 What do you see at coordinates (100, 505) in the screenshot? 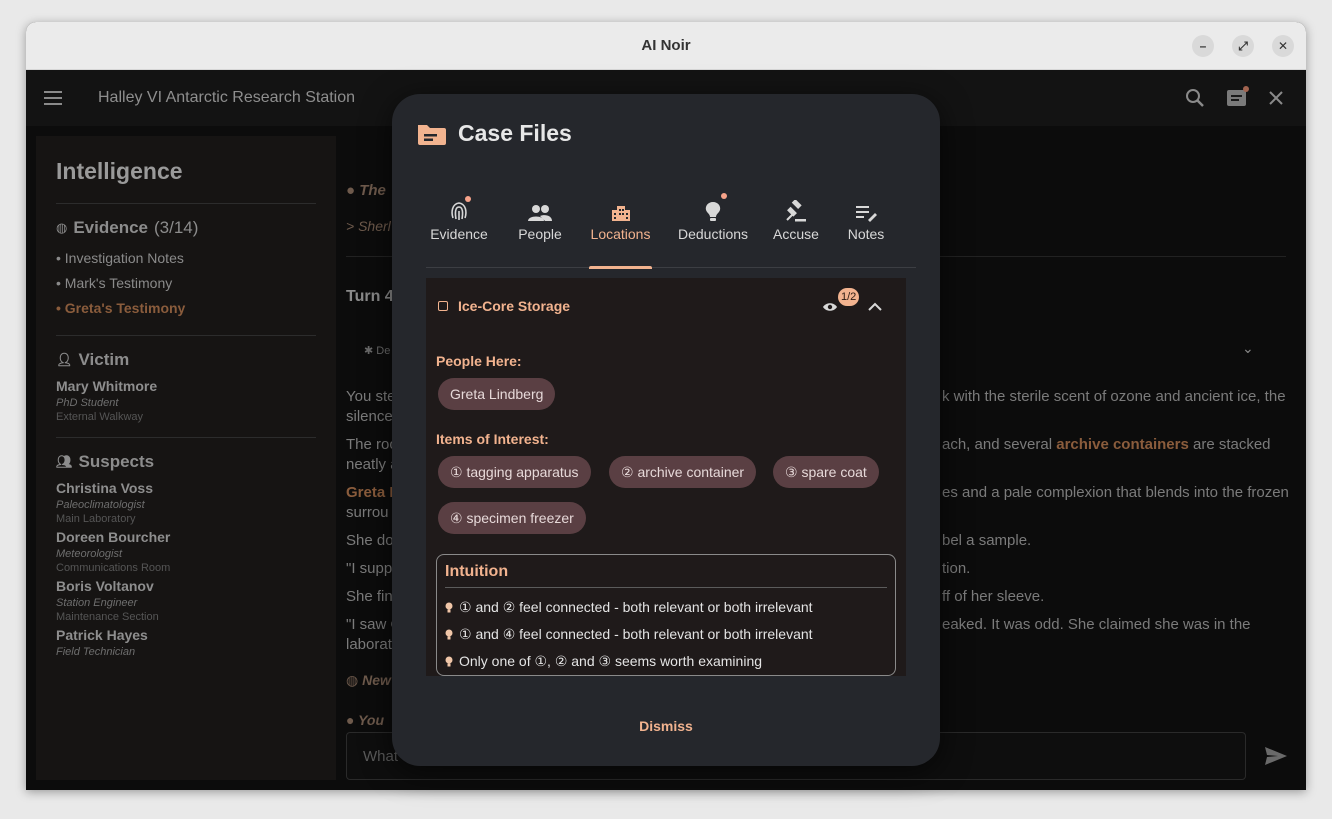
I see `suspect-role: Paleoclimatologist` at bounding box center [100, 505].